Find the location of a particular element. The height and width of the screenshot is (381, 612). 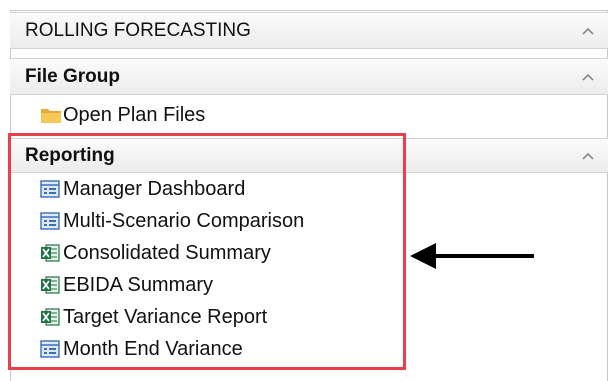

section-header-rolling-forecasting: ROLLING FORECASTING is located at coordinates (309, 30).